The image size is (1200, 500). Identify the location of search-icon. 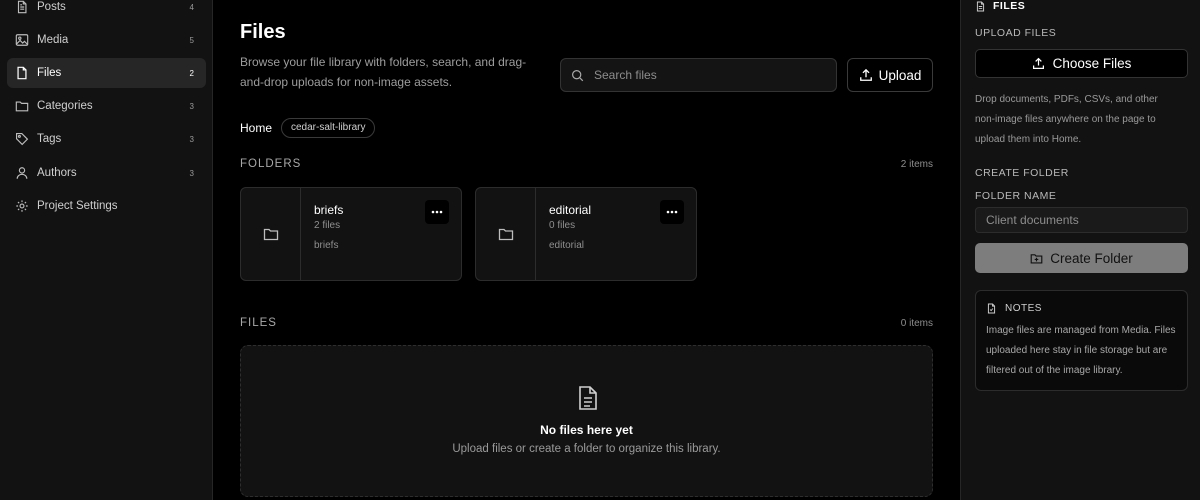
(577, 75).